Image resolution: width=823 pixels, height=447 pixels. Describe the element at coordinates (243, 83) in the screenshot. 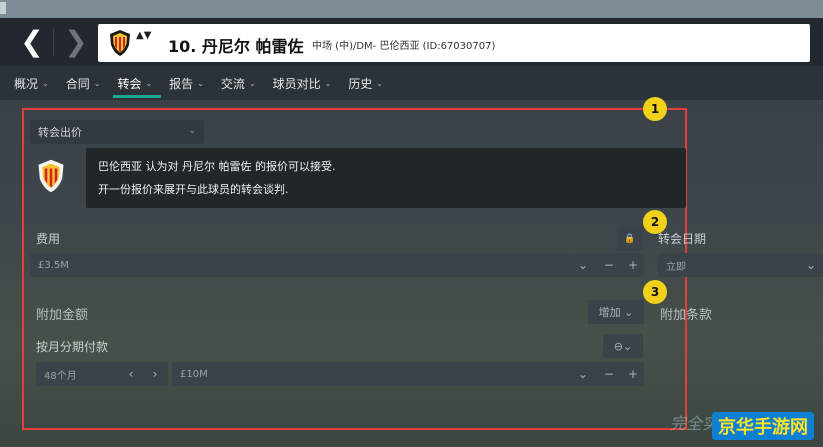

I see `tab-interaction: 交流 ⌄` at that location.